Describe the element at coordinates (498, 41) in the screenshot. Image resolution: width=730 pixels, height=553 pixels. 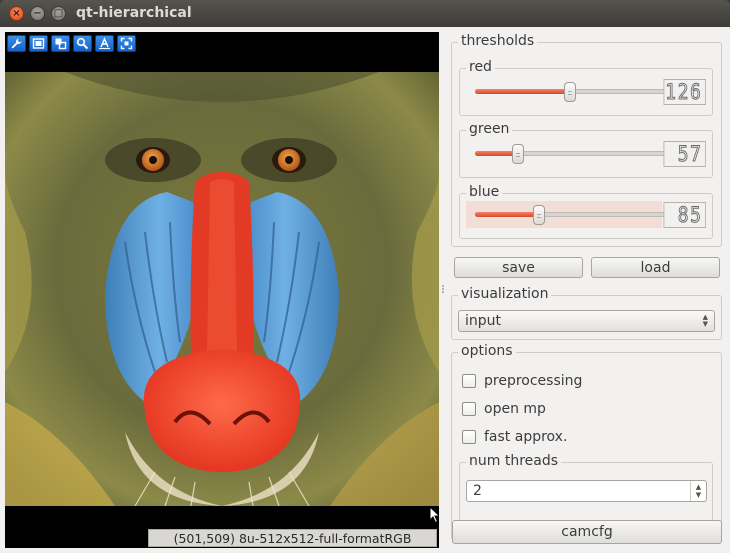
I see `thresholds-title: thresholds` at that location.